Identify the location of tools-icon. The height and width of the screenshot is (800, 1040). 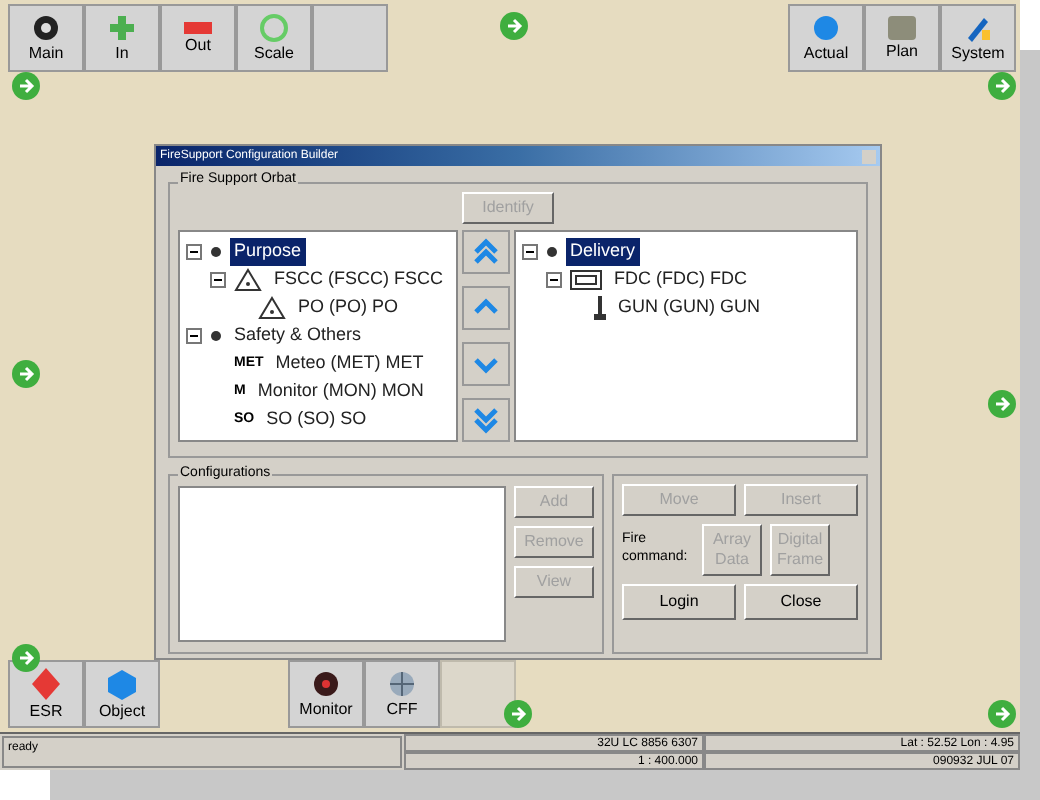
(978, 28).